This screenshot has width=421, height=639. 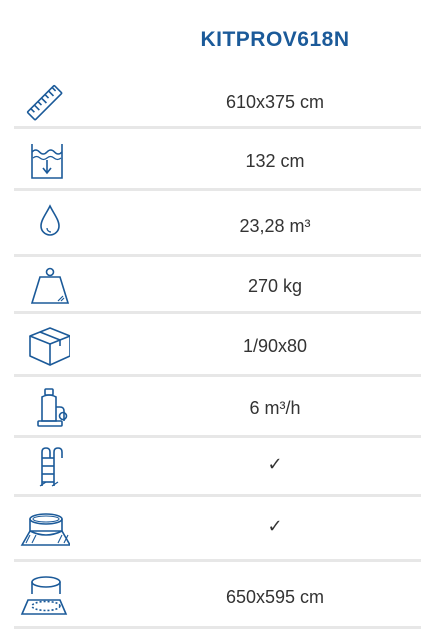 I want to click on sand-filter-icon, so click(x=45, y=408).